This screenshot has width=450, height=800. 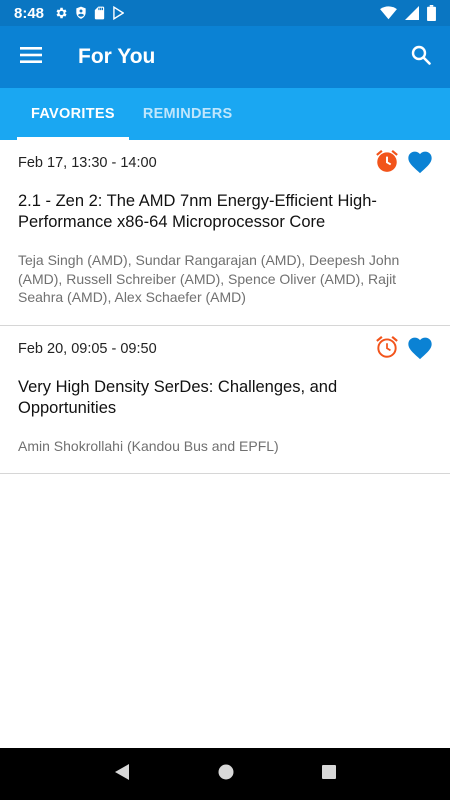 I want to click on page-title: For You, so click(x=117, y=56).